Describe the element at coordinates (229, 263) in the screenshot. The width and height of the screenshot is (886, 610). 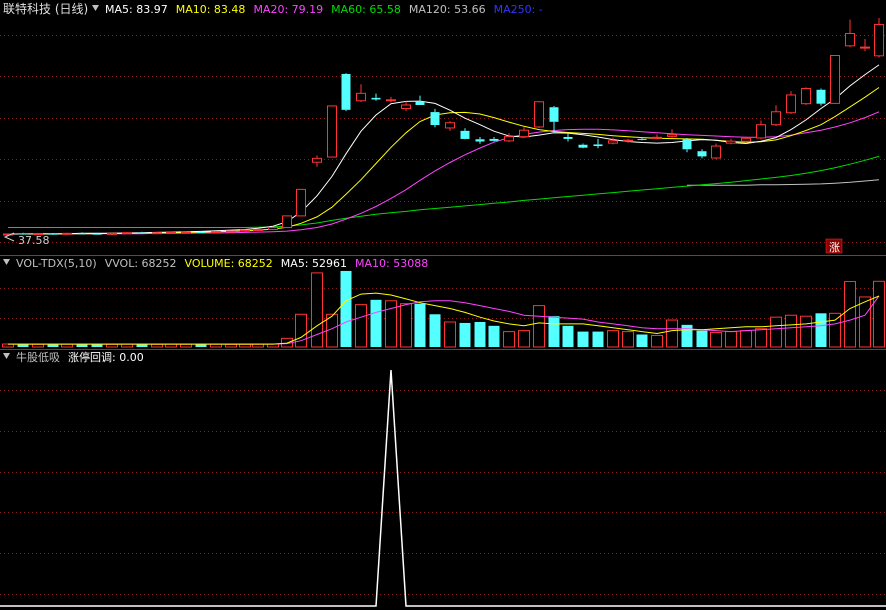
I see `volume-label-2: VOLUME: 68252` at that location.